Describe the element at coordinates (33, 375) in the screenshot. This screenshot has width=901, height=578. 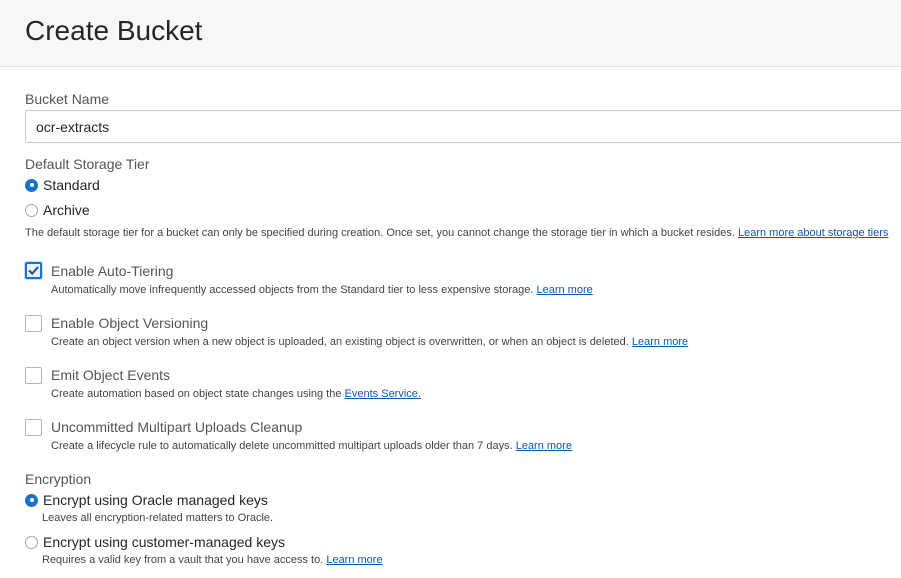
I see `emit-object-events-checkbox` at that location.